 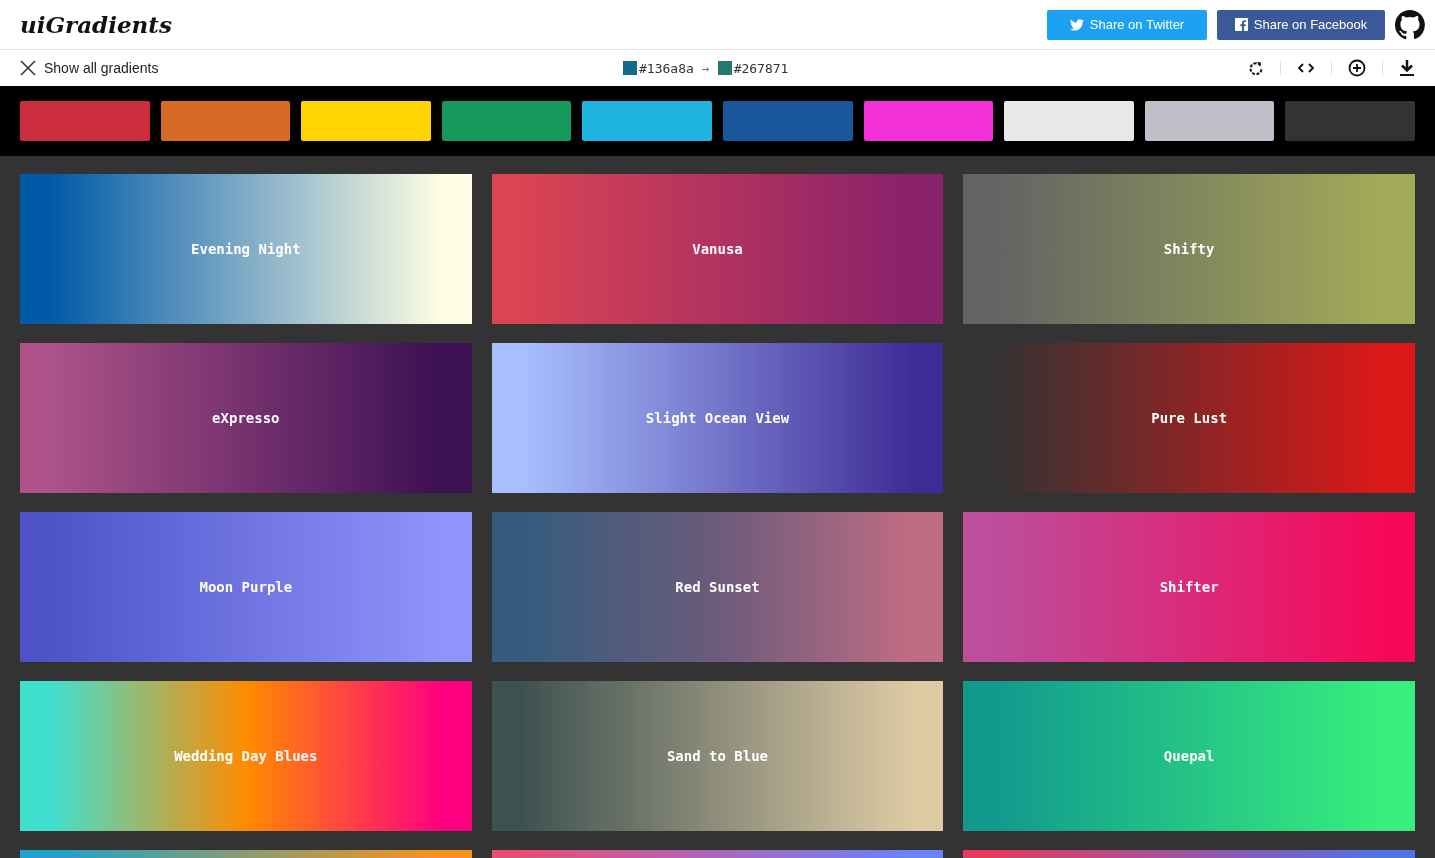 I want to click on share-button: Share on Twitter, so click(x=1127, y=24).